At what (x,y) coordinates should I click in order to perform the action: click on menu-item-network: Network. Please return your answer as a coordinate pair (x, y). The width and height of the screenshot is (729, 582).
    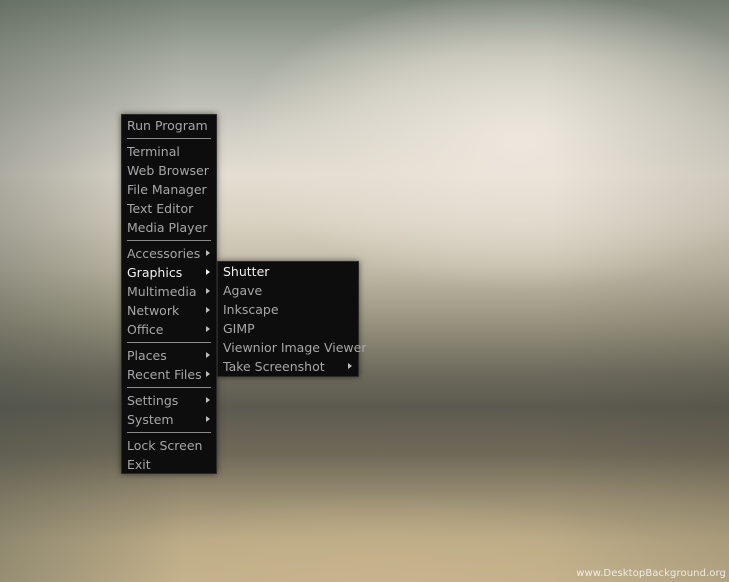
    Looking at the image, I should click on (169, 310).